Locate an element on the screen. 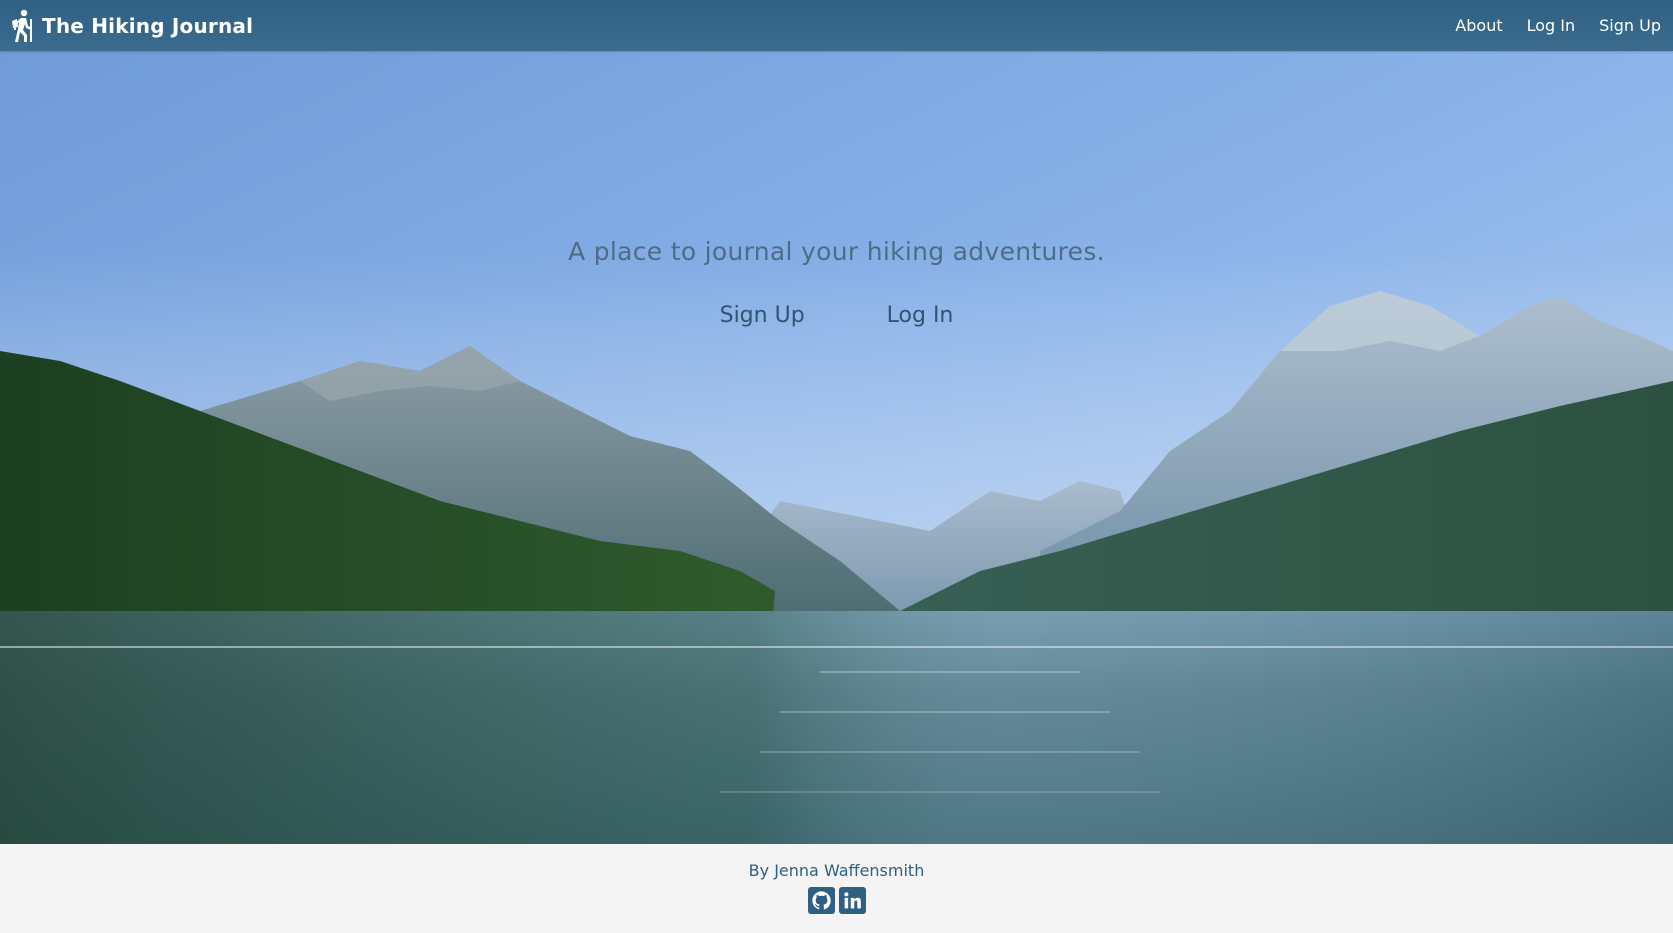  hero-login-button: Log In is located at coordinates (920, 315).